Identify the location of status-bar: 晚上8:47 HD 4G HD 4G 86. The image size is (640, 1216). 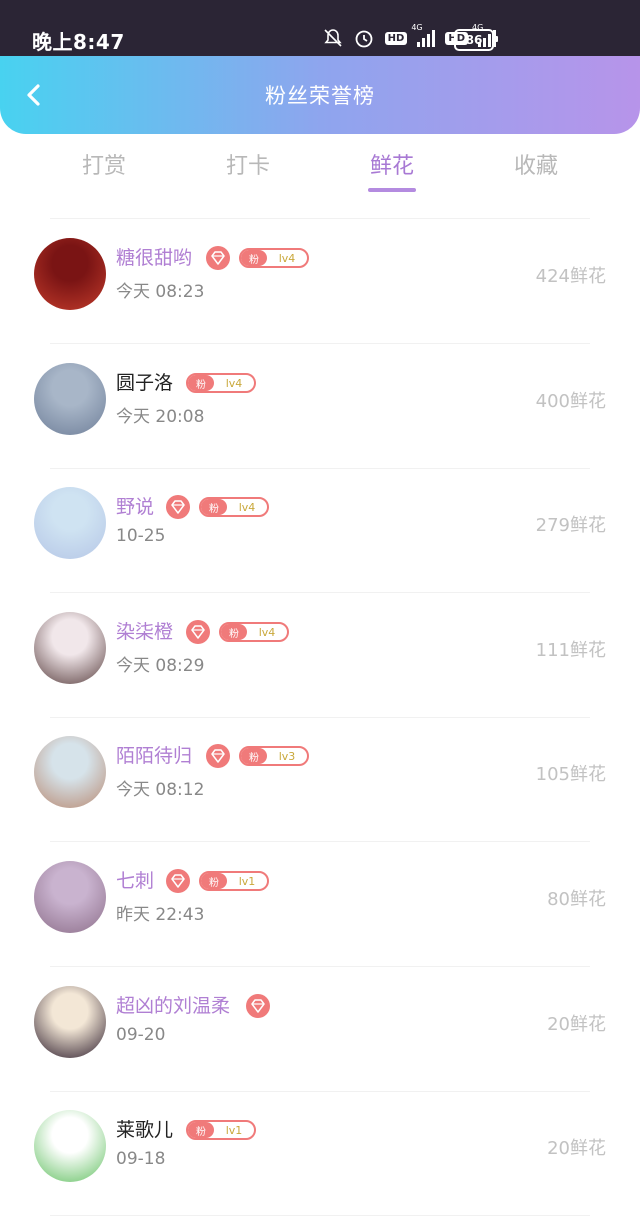
(320, 30).